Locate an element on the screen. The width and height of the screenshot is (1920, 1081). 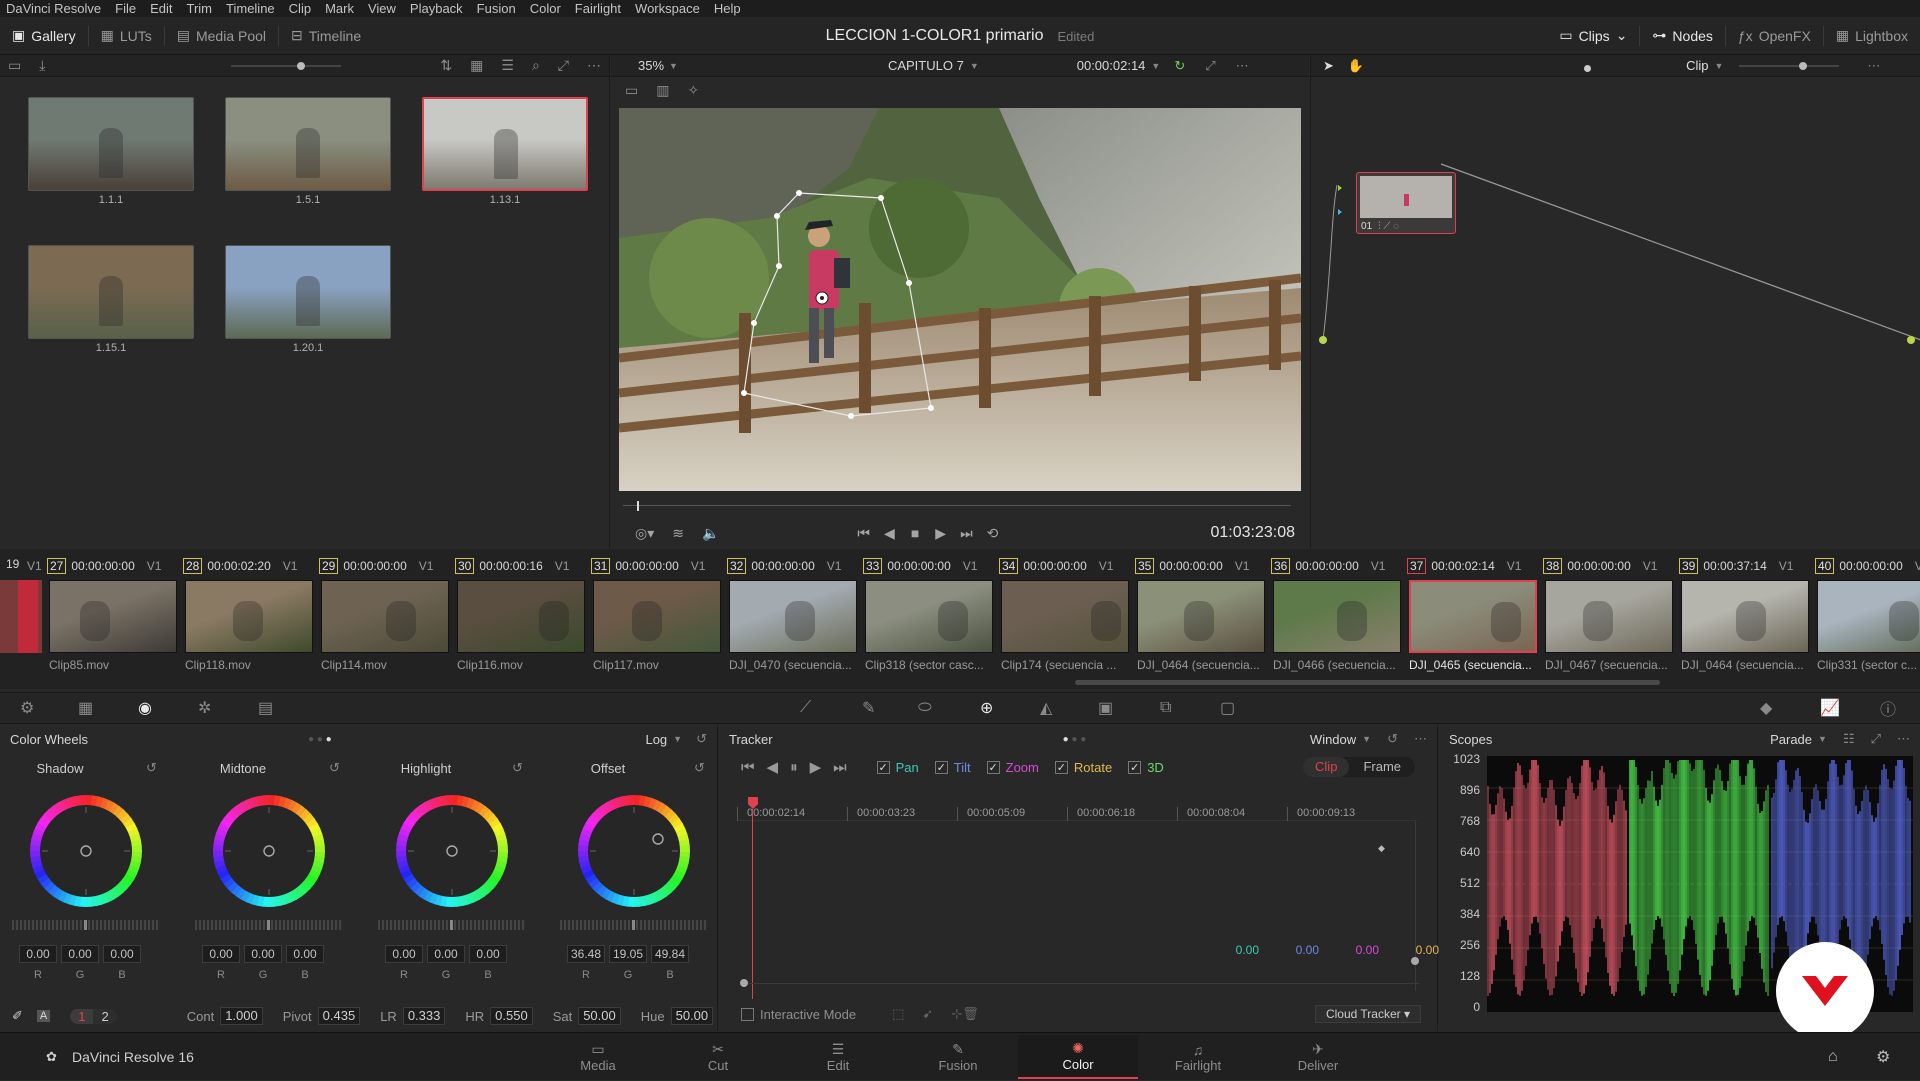
stop-icon: ■ is located at coordinates (915, 533).